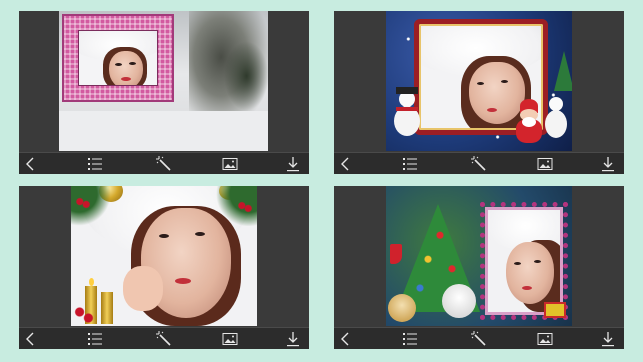  Describe the element at coordinates (163, 131) in the screenshot. I see `snow-ground` at that location.